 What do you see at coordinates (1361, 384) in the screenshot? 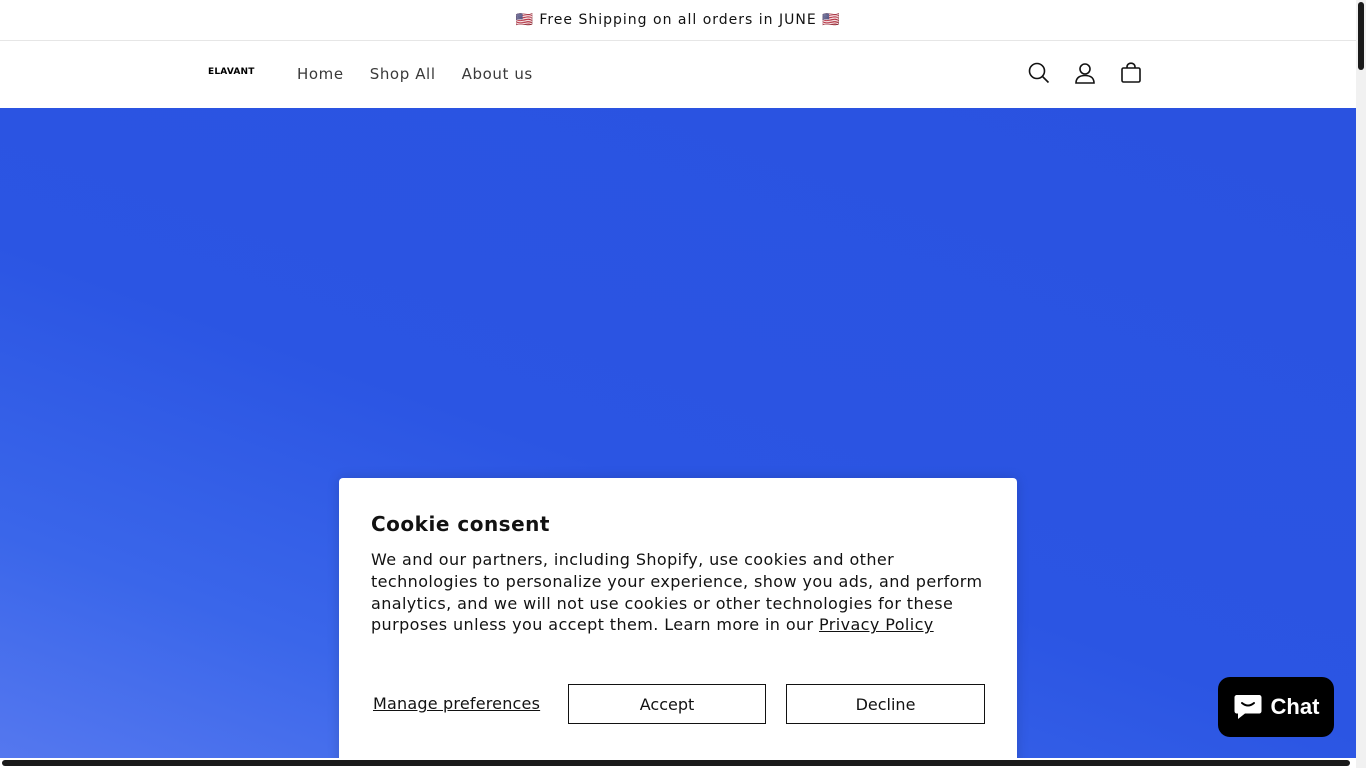
I see `vertical-scrollbar` at bounding box center [1361, 384].